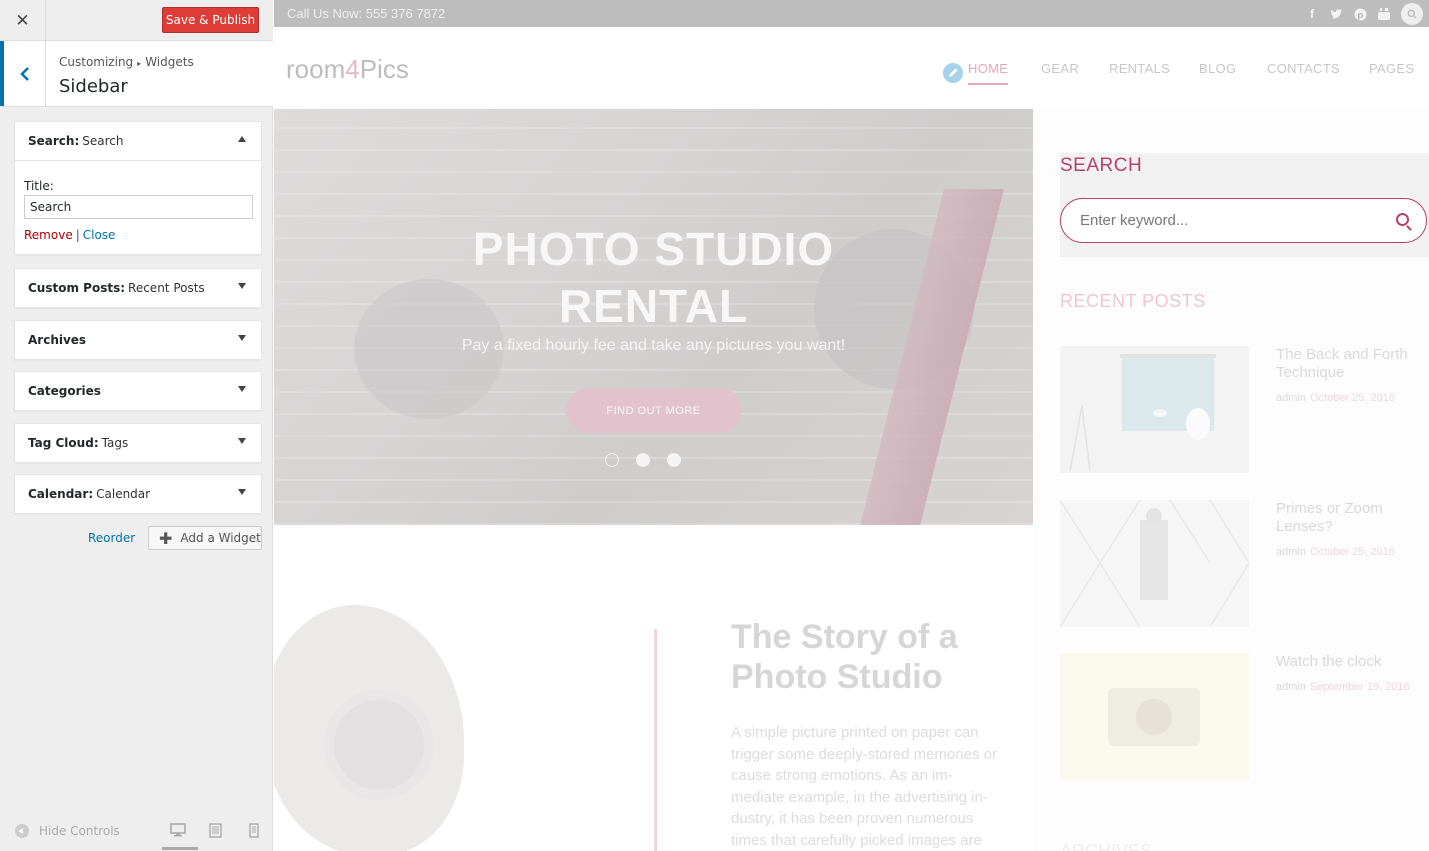  What do you see at coordinates (48, 235) in the screenshot?
I see `remove-widget-link: Remove` at bounding box center [48, 235].